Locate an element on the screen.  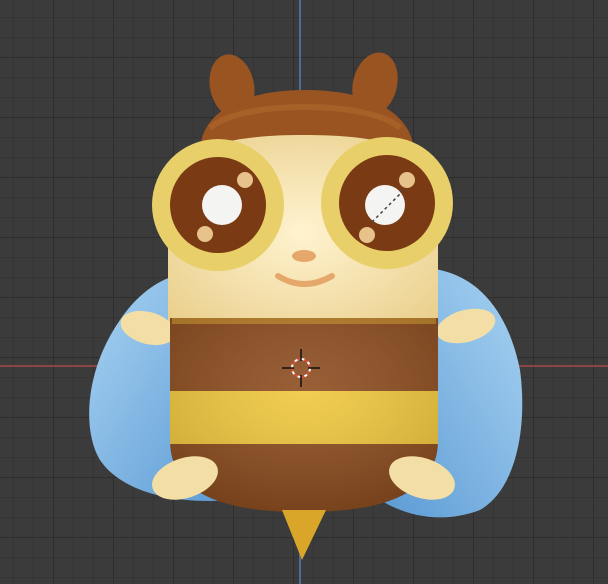
stinger is located at coordinates (304, 535).